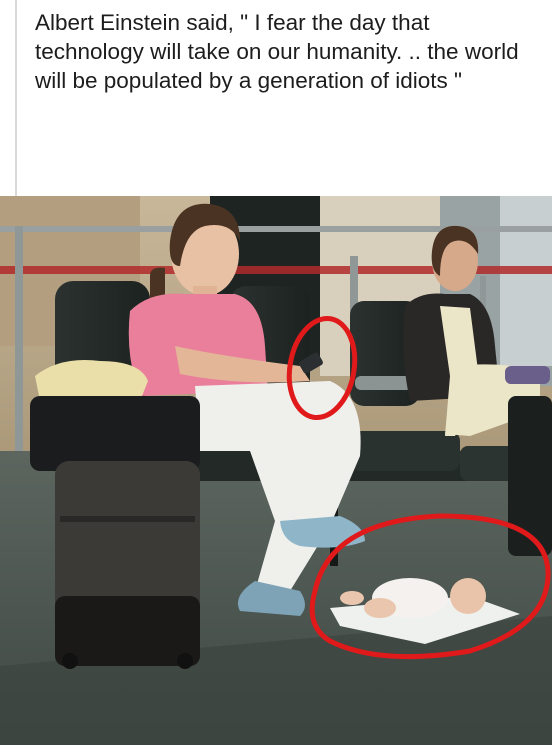 This screenshot has width=552, height=745. Describe the element at coordinates (530, 476) in the screenshot. I see `right-suitcase` at that location.